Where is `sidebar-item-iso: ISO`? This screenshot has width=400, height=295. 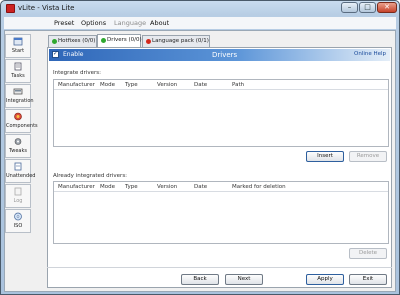 sidebar-item-iso: ISO is located at coordinates (18, 221).